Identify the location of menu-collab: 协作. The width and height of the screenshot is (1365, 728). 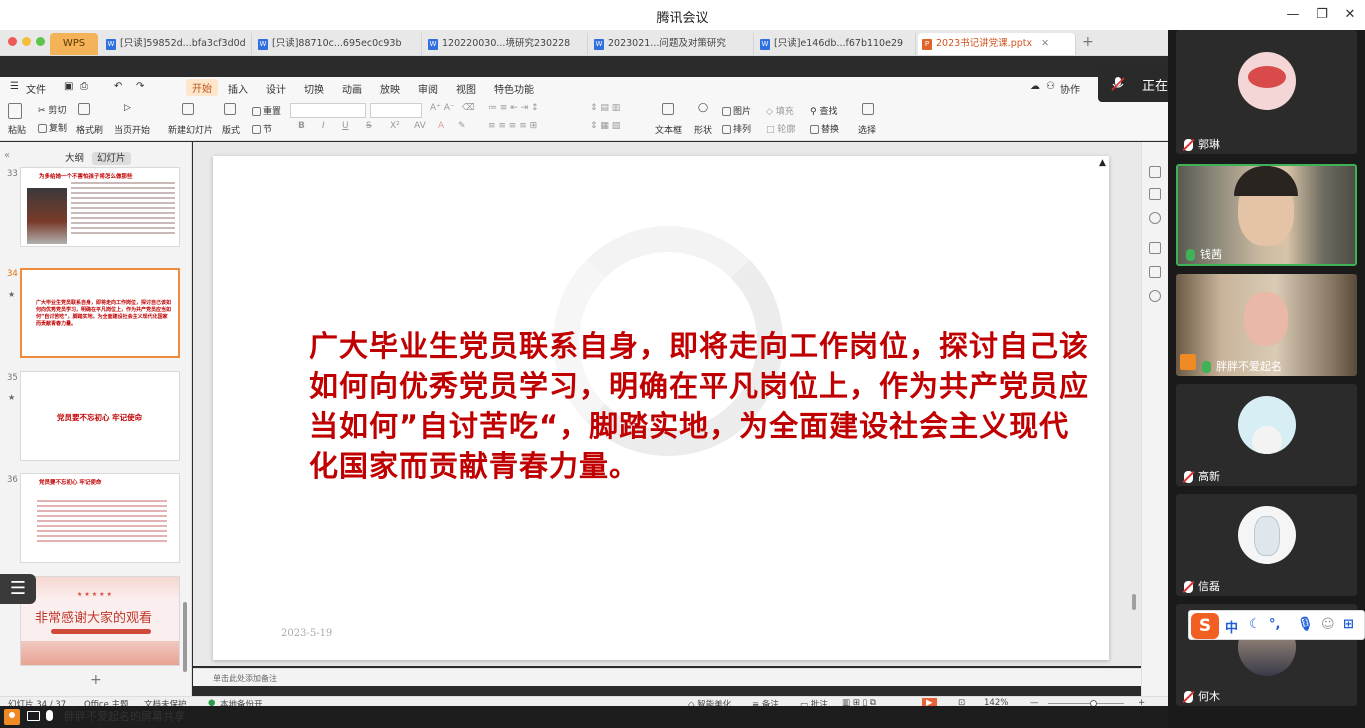
(1070, 88).